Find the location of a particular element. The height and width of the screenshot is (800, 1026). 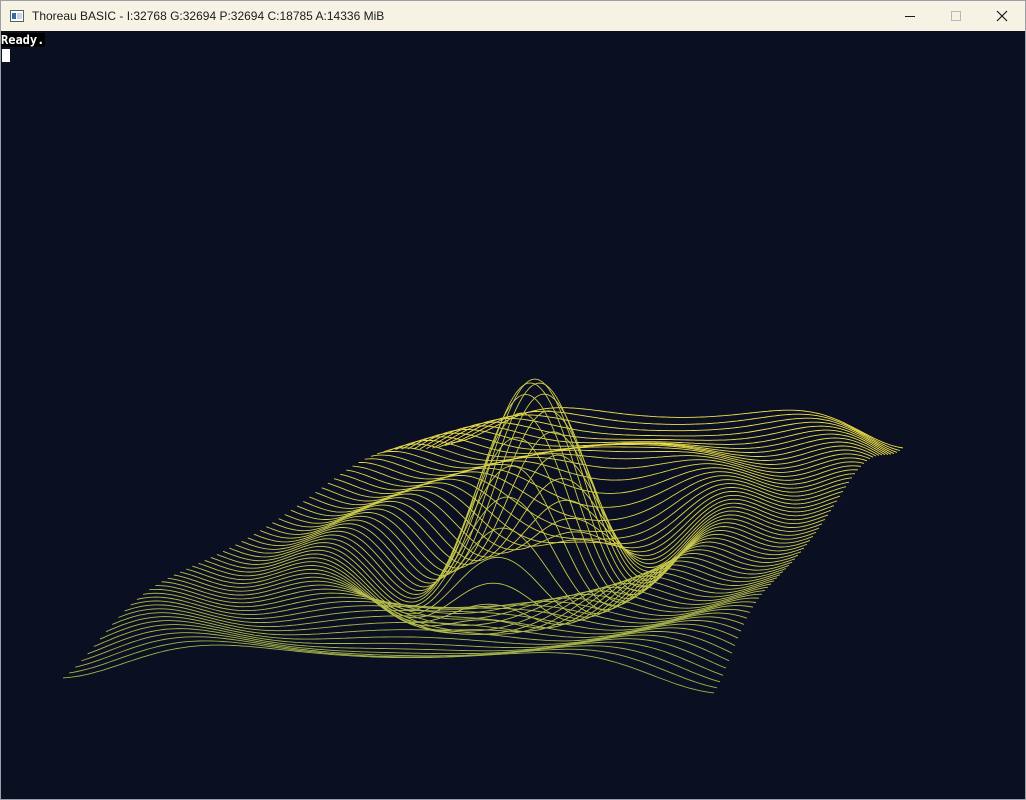

maximize-button is located at coordinates (956, 16).